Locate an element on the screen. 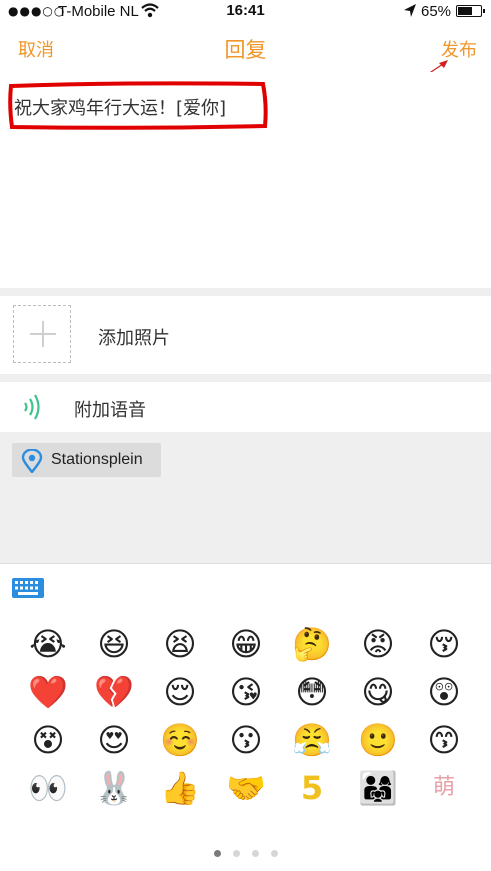 The image size is (491, 871). battery-icon is located at coordinates (470, 11).